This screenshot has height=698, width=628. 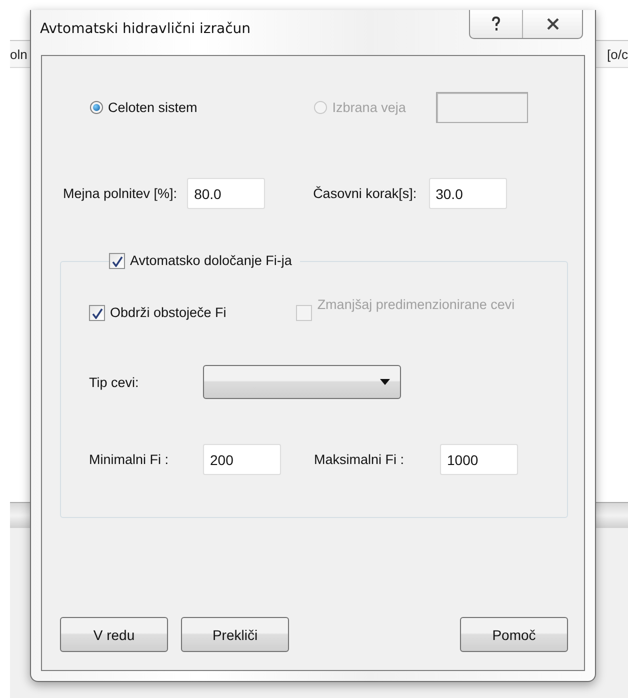 What do you see at coordinates (211, 260) in the screenshot?
I see `checkbox-label: Avtomatsko določanje Fi-ja` at bounding box center [211, 260].